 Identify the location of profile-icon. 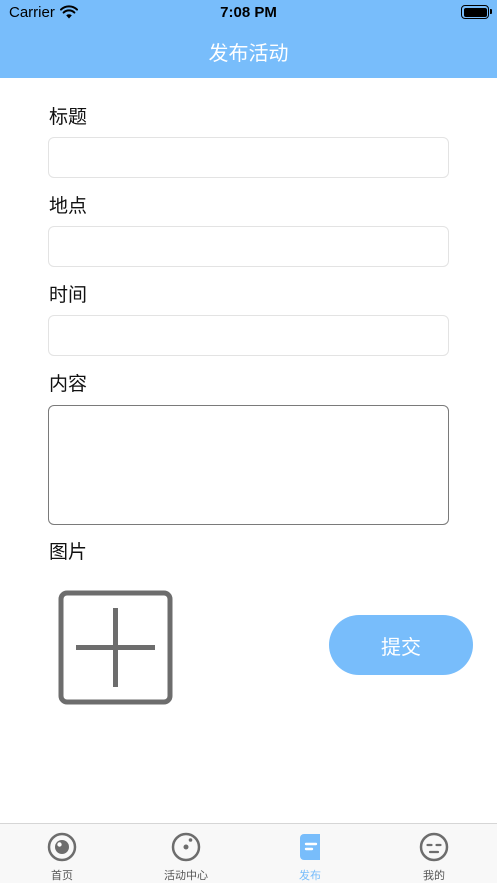
(434, 847).